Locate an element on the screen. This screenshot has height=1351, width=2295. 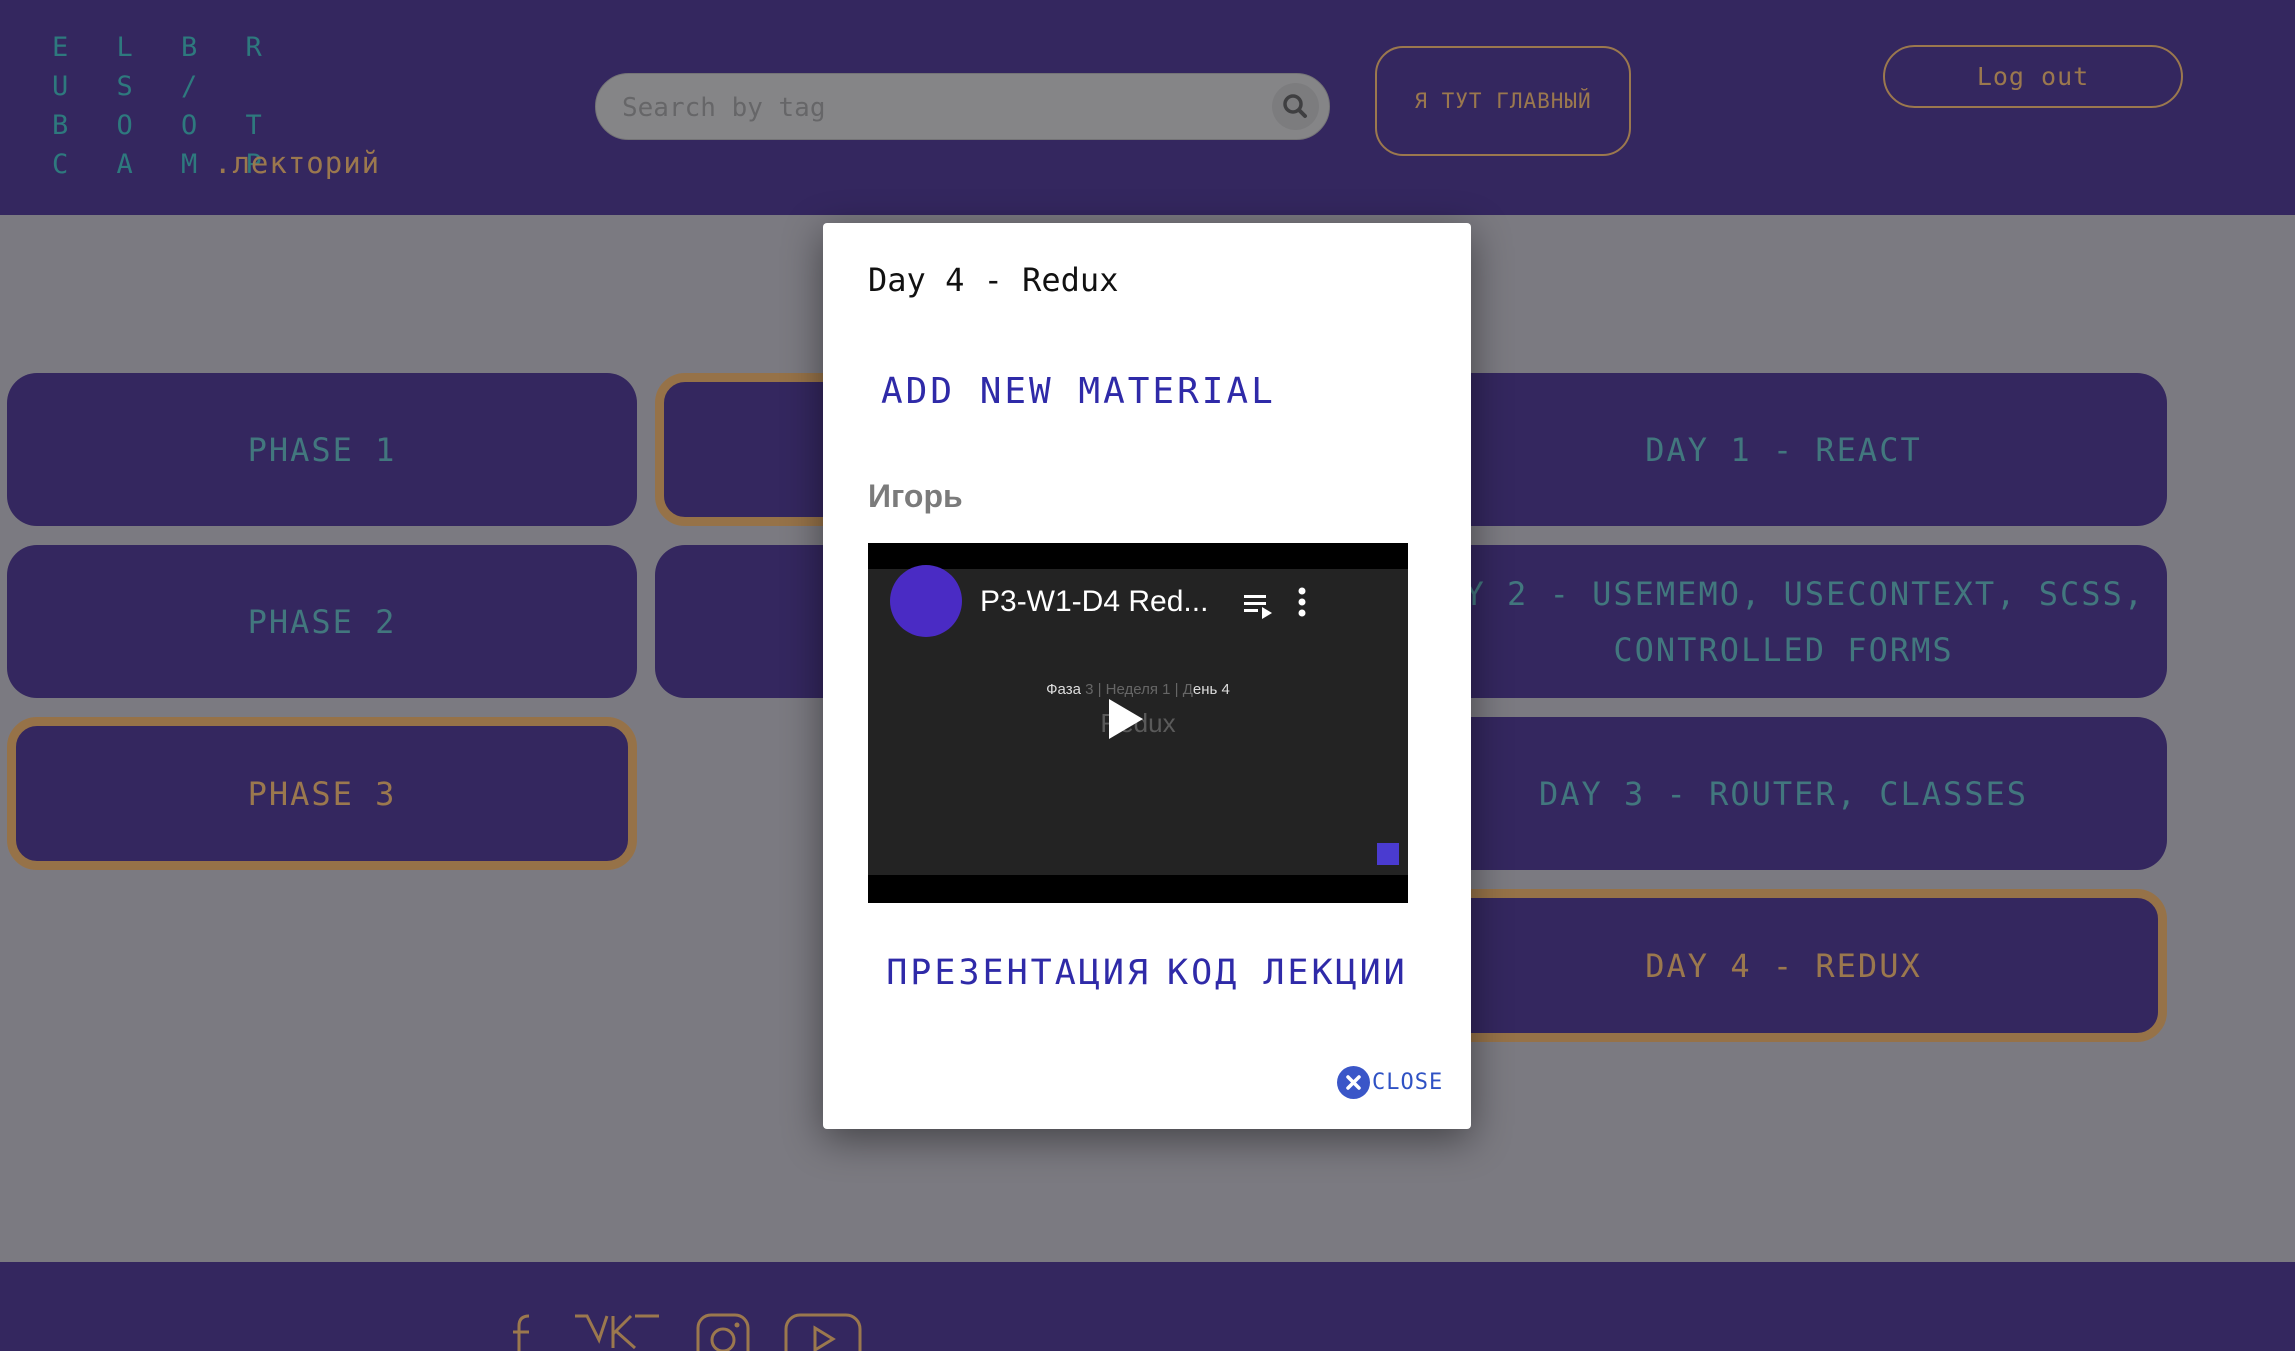
video-subtitle: Фаза 3 | Неделя 1 | День 4 is located at coordinates (1138, 689).